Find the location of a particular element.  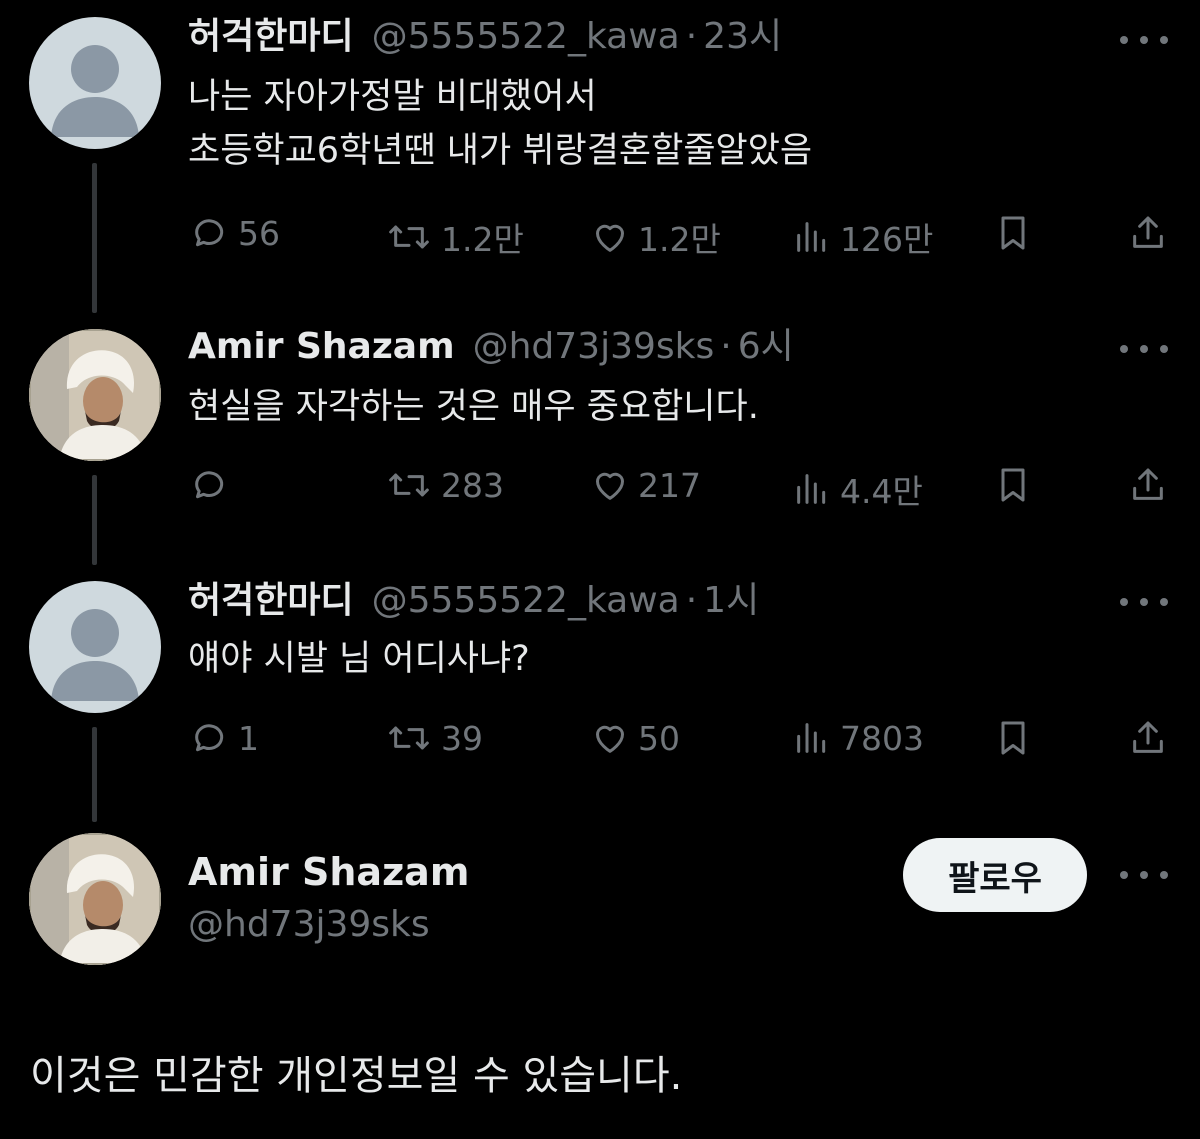

follow-button: 팔로우 is located at coordinates (995, 875).